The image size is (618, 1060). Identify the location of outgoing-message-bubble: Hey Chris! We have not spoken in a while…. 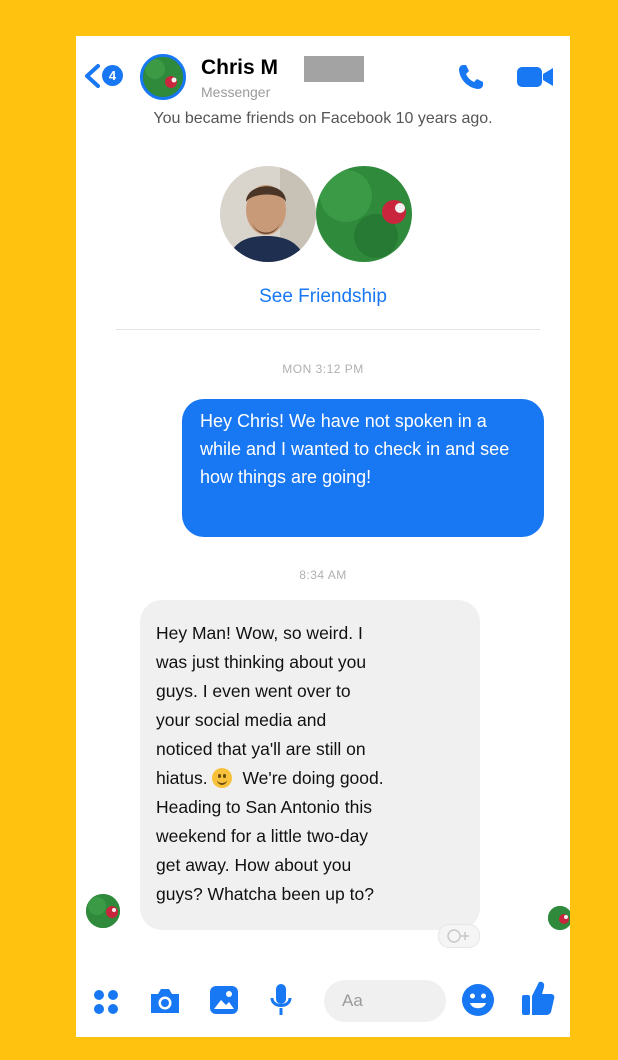
(363, 468).